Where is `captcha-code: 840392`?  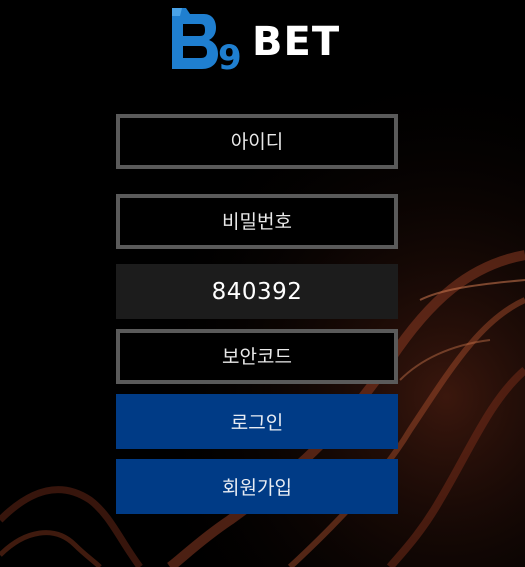 captcha-code: 840392 is located at coordinates (257, 291).